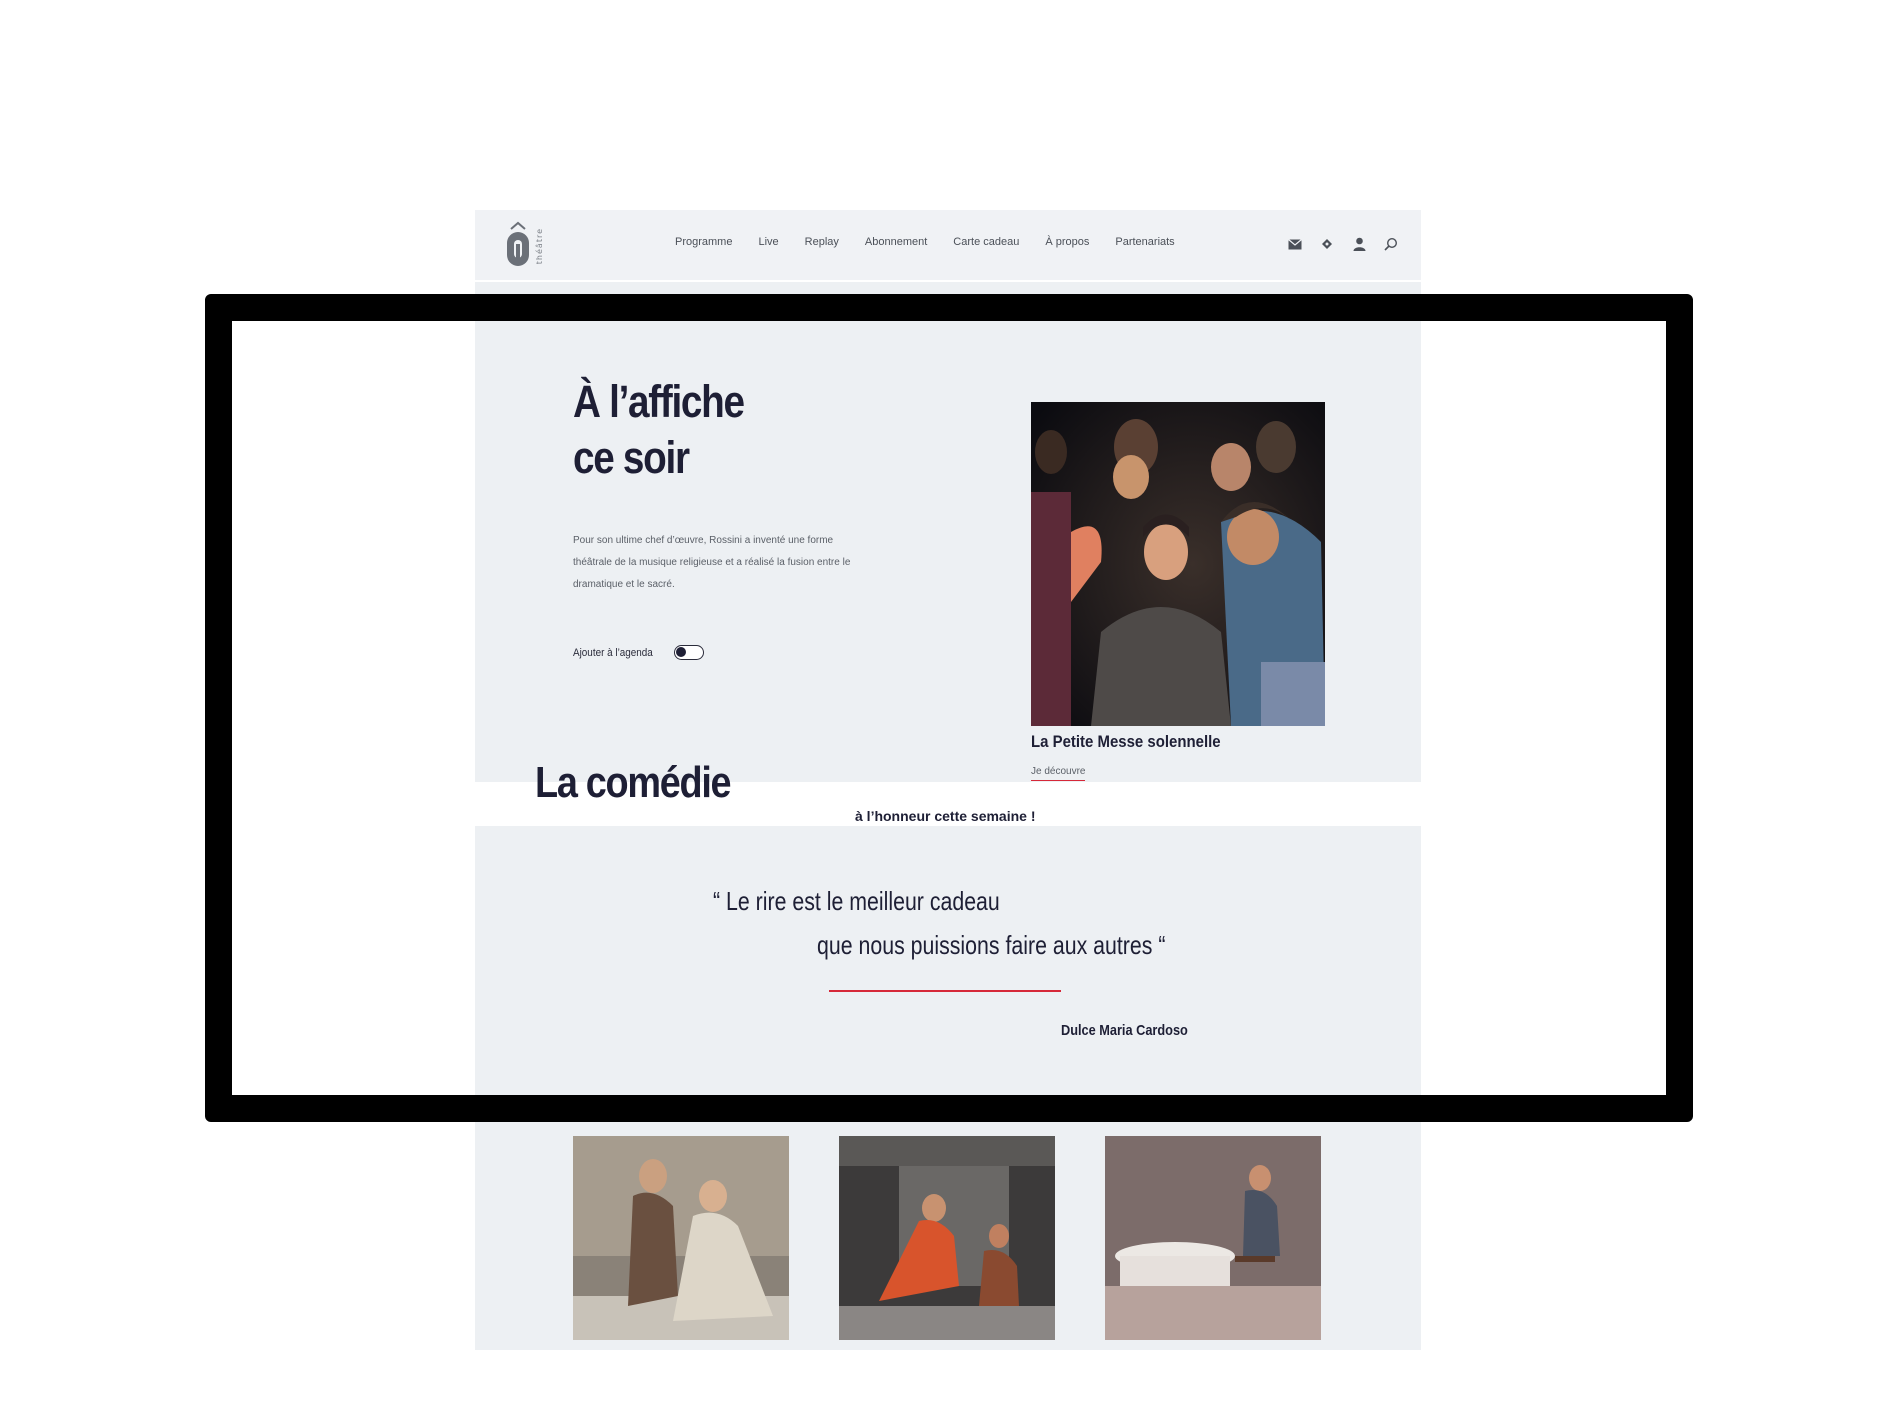 The height and width of the screenshot is (1417, 1890). I want to click on user-icon, so click(1359, 244).